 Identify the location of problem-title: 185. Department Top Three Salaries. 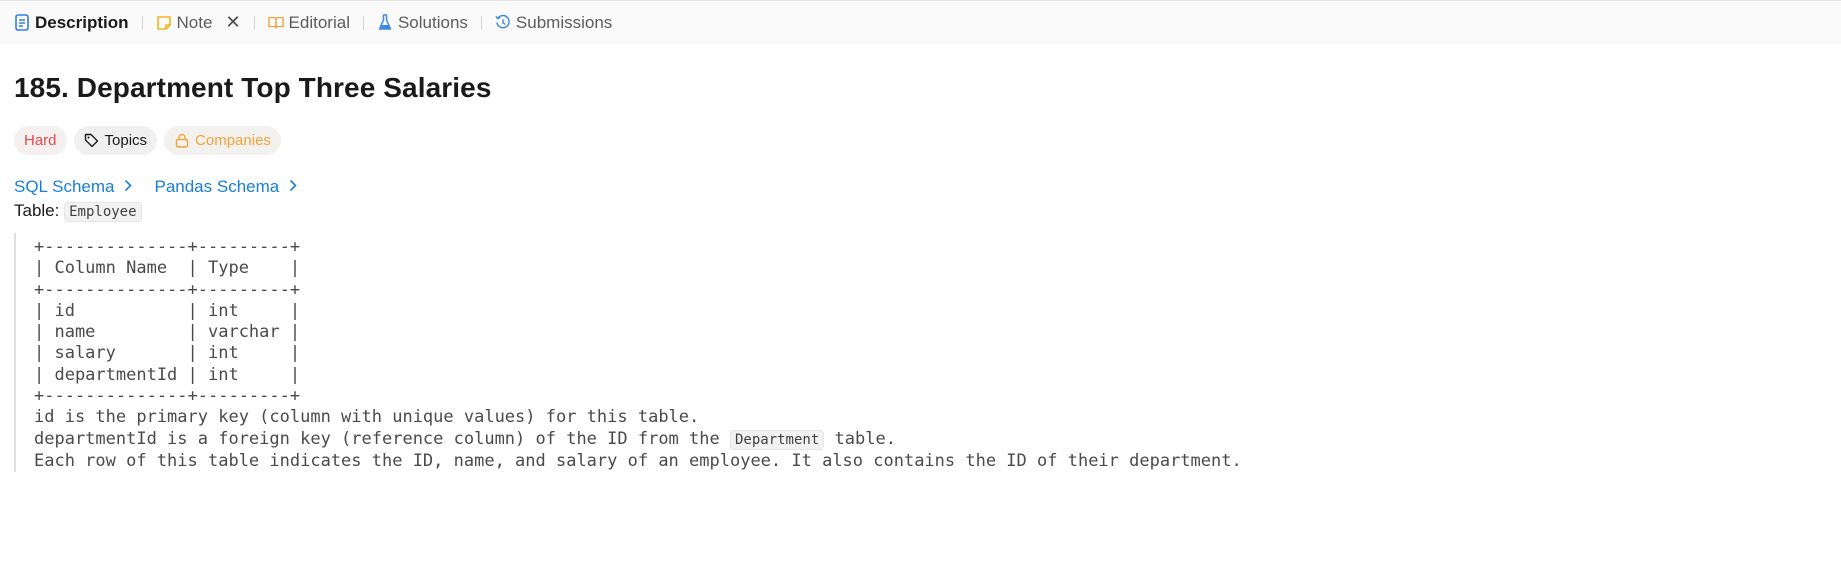
(253, 87).